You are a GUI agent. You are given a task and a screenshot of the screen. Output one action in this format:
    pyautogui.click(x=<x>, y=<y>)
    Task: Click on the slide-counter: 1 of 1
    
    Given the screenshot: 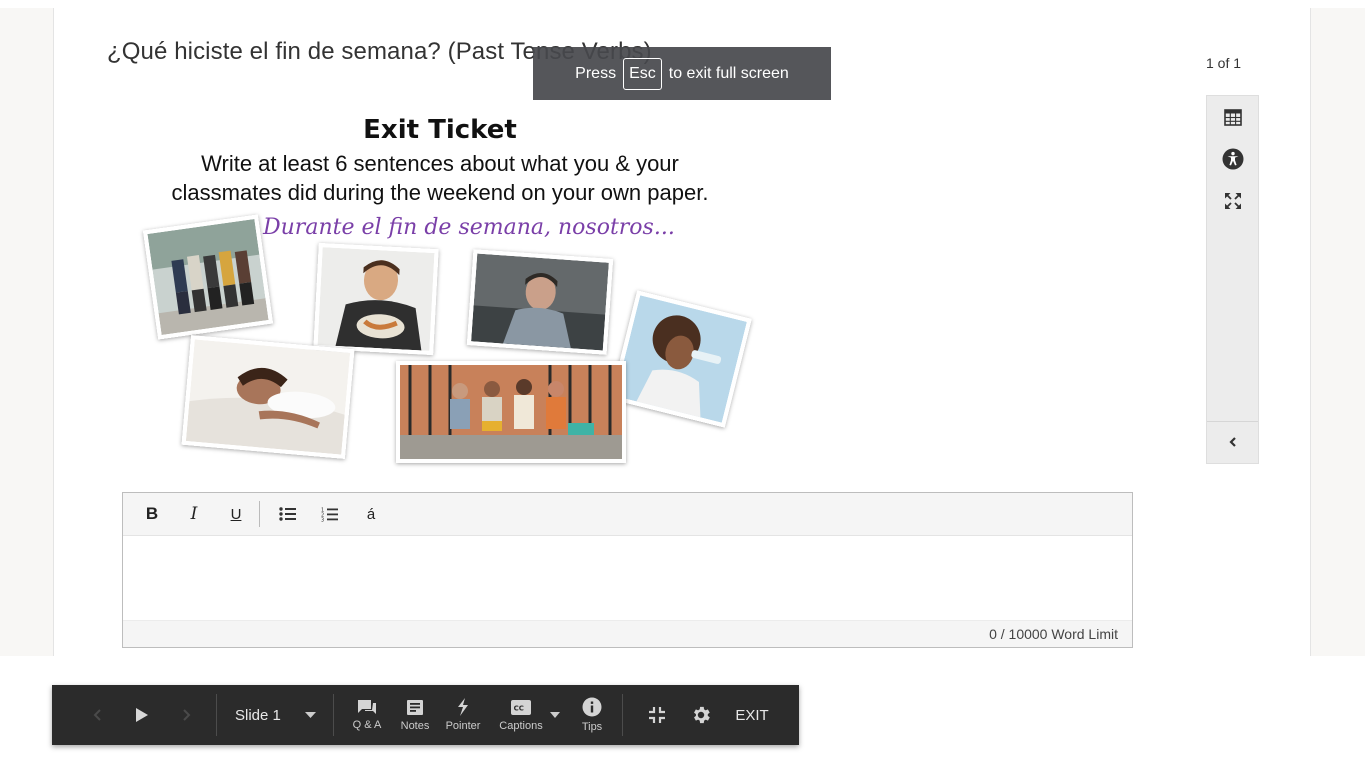 What is the action you would take?
    pyautogui.click(x=1224, y=63)
    